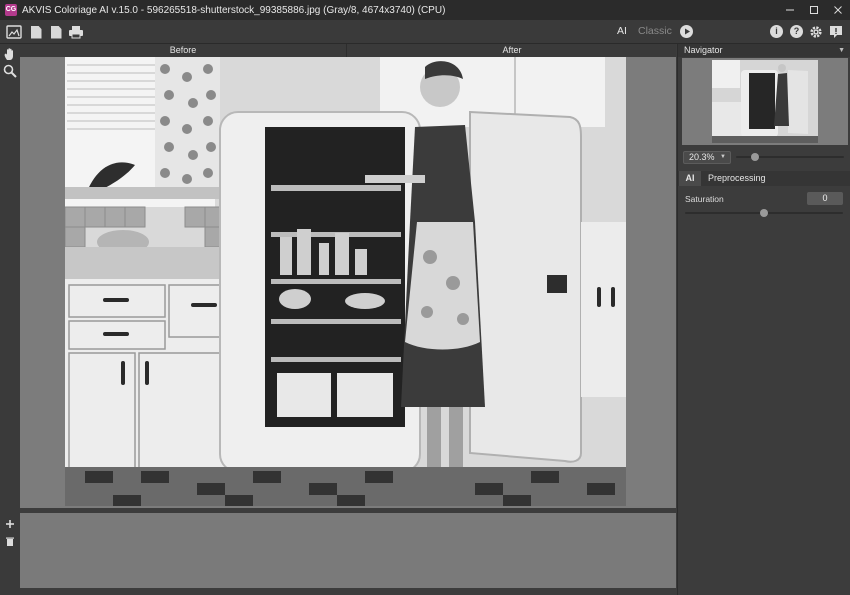  I want to click on toolbar: AI Classic i ?, so click(425, 32).